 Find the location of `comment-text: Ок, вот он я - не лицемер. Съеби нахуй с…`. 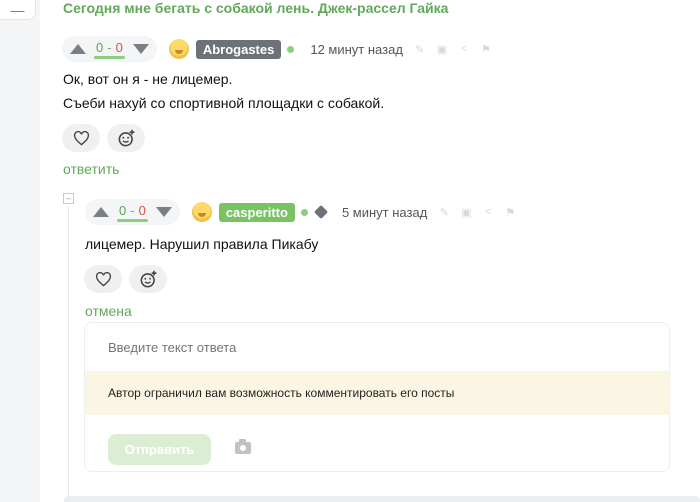

comment-text: Ок, вот он я - не лицемер. Съеби нахуй с… is located at coordinates (223, 91).